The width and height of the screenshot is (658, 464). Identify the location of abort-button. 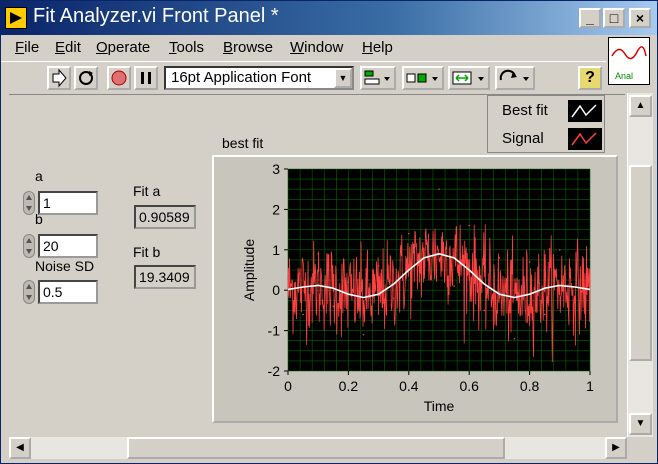
(119, 78).